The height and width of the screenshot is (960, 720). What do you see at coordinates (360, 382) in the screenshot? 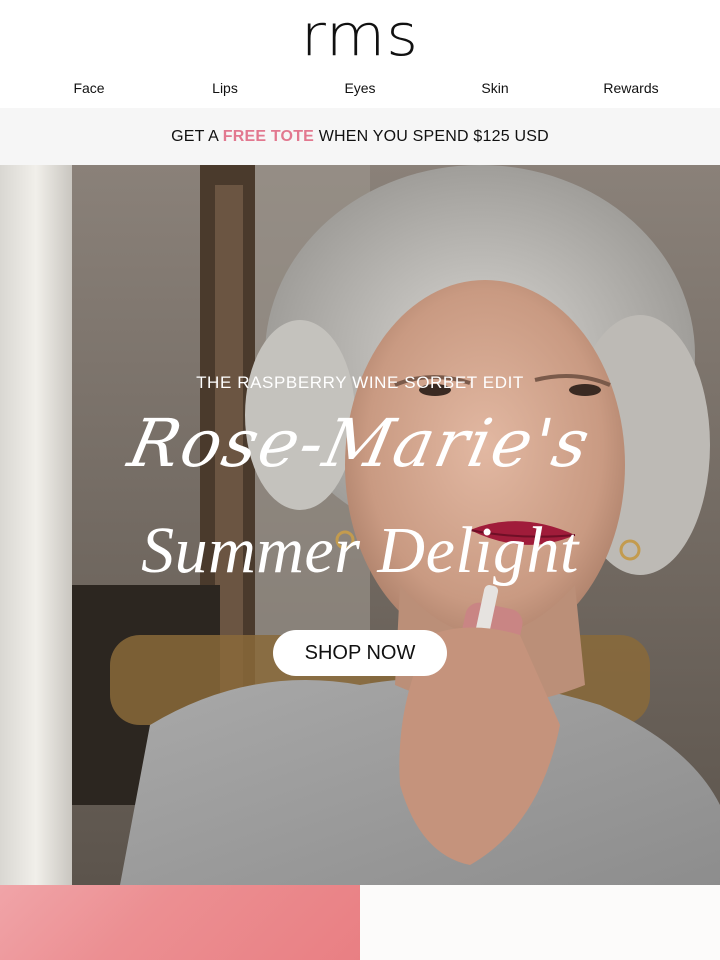
I see `hero-eyebrow: THE RASPBERRY WINE SORBET EDIT` at bounding box center [360, 382].